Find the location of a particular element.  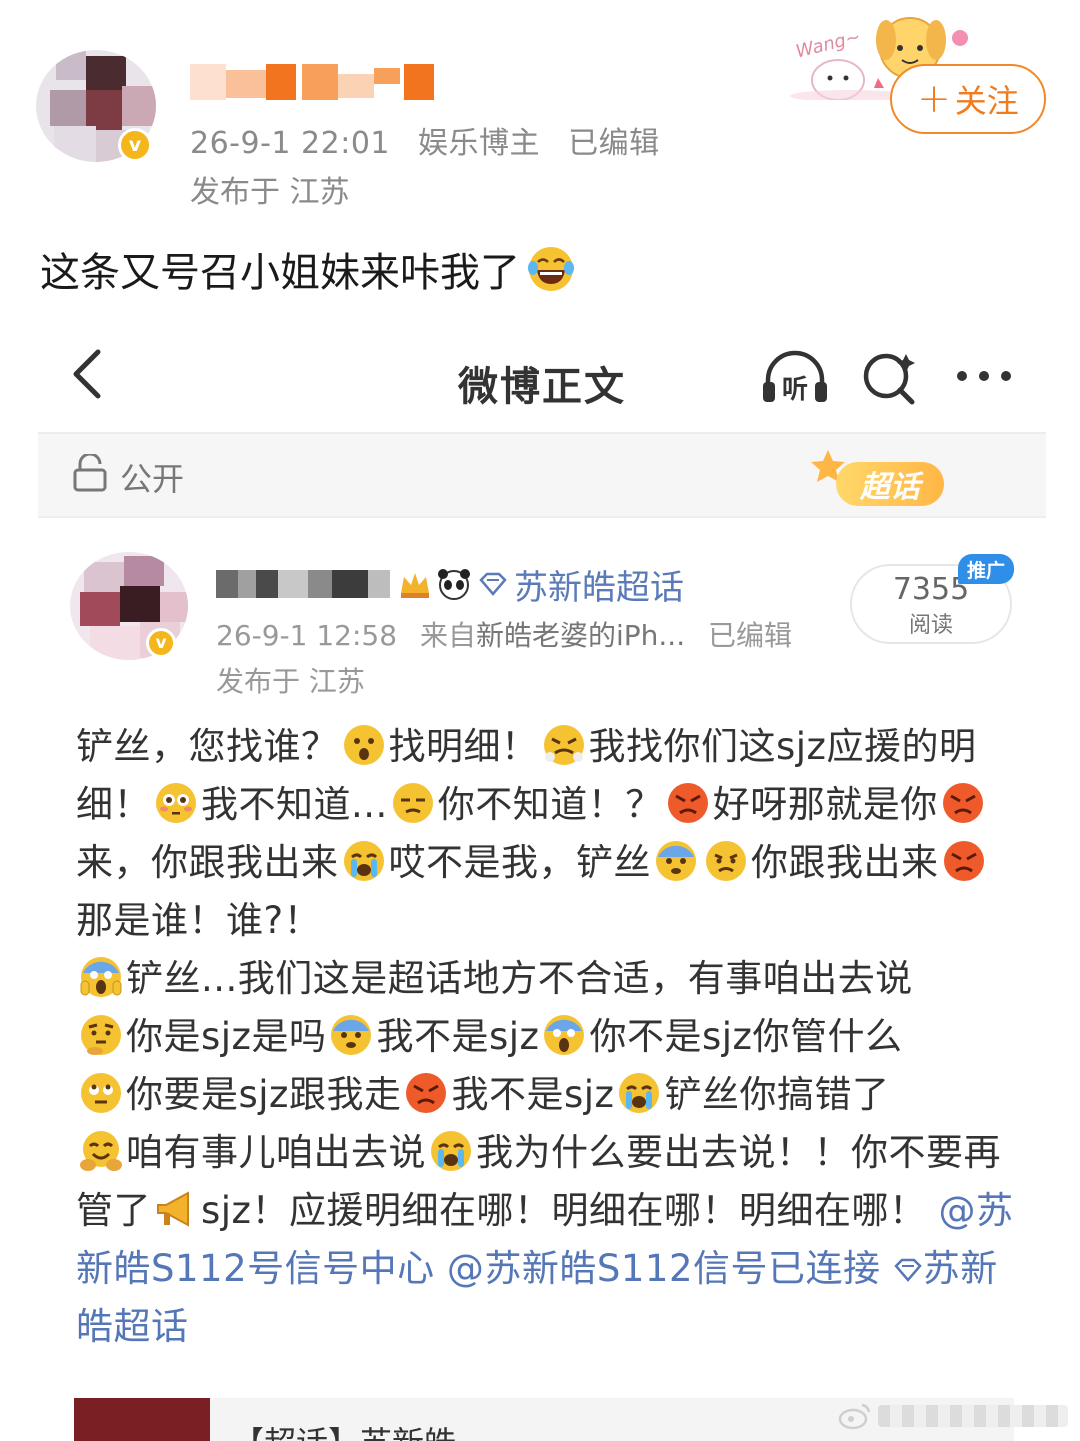

steam-angry-emoji-icon is located at coordinates (564, 745).